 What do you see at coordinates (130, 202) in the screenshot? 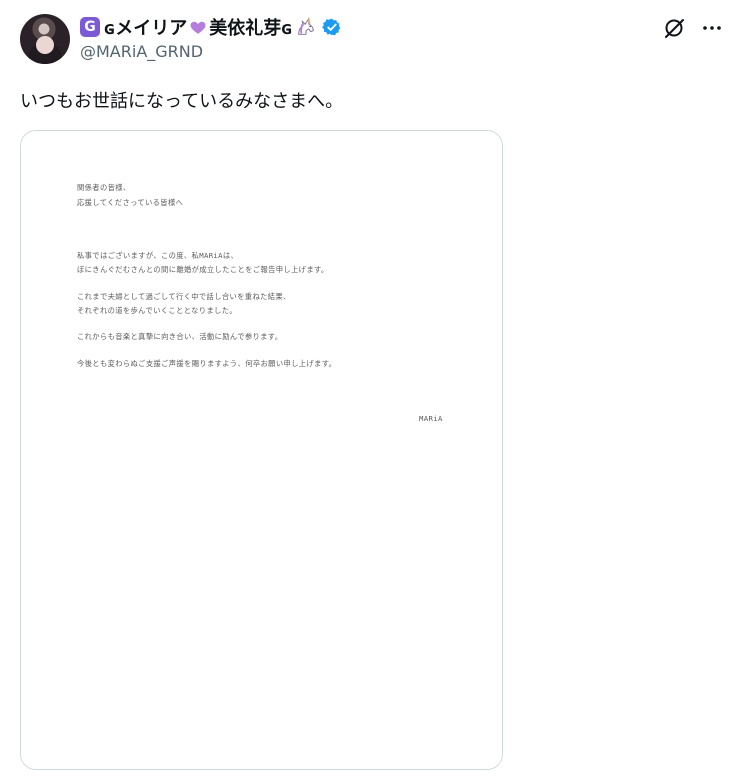
I see `doc-line-2: 応援してくださっている皆様へ` at bounding box center [130, 202].